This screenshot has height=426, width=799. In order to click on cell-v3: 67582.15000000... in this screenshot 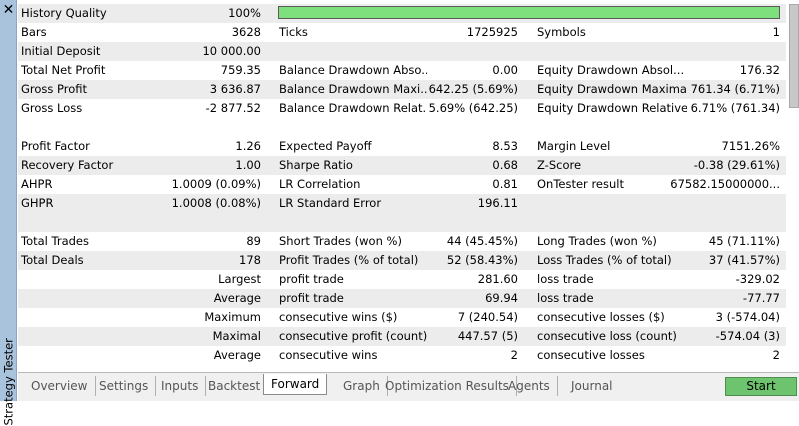, I will do `click(725, 184)`.